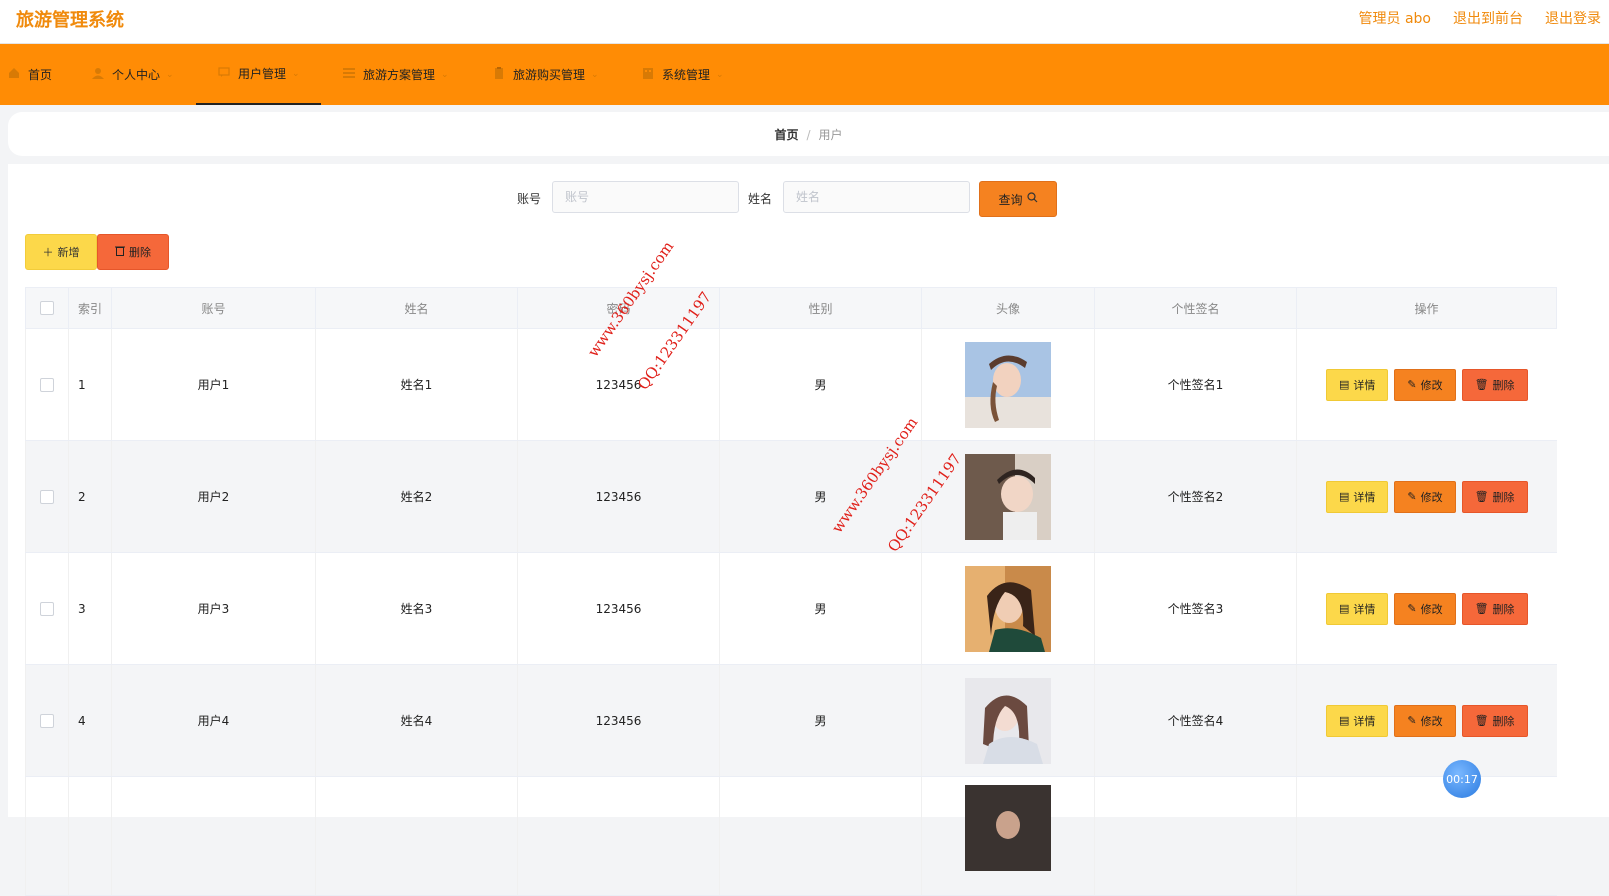 The width and height of the screenshot is (1609, 896). What do you see at coordinates (224, 73) in the screenshot?
I see `chat-icon` at bounding box center [224, 73].